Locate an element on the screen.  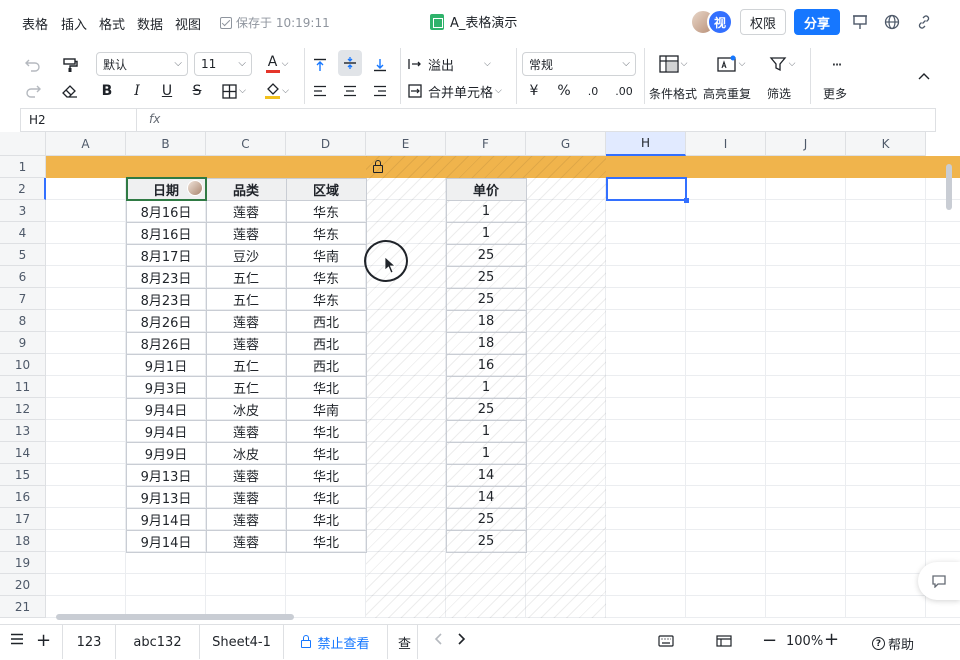
row-header-15: 15 is located at coordinates (23, 475).